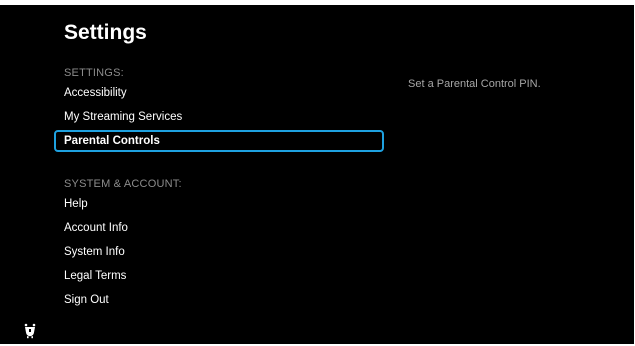 The height and width of the screenshot is (346, 635). Describe the element at coordinates (123, 184) in the screenshot. I see `section-header-system-account: SYSTEM & ACCOUNT:` at that location.